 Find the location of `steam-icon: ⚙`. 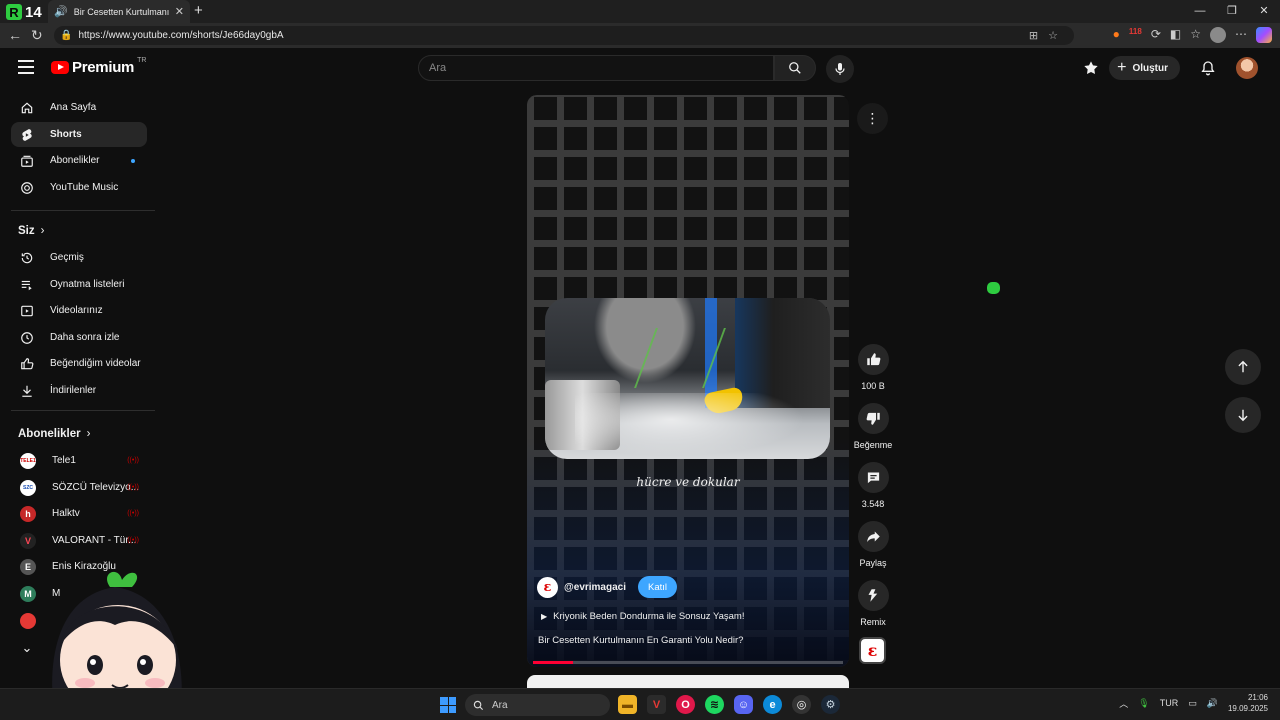

steam-icon: ⚙ is located at coordinates (830, 704).